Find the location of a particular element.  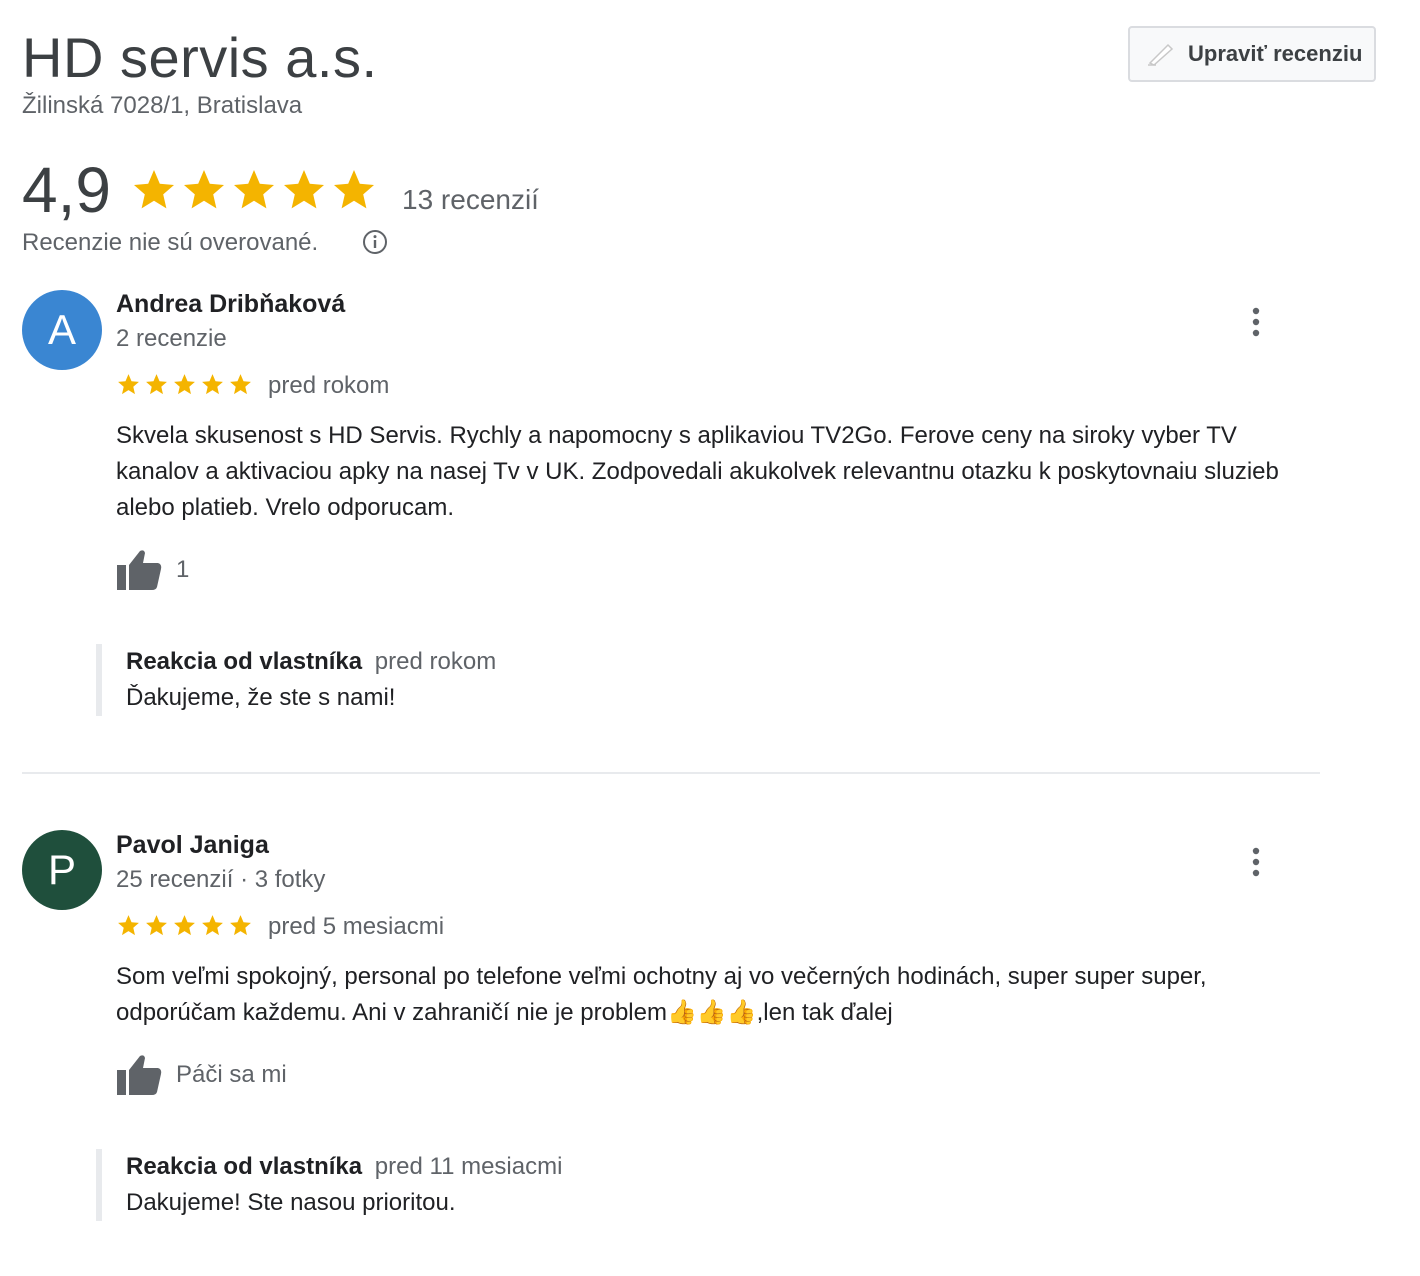

review-time: pred 5 mesiacmi is located at coordinates (356, 926).